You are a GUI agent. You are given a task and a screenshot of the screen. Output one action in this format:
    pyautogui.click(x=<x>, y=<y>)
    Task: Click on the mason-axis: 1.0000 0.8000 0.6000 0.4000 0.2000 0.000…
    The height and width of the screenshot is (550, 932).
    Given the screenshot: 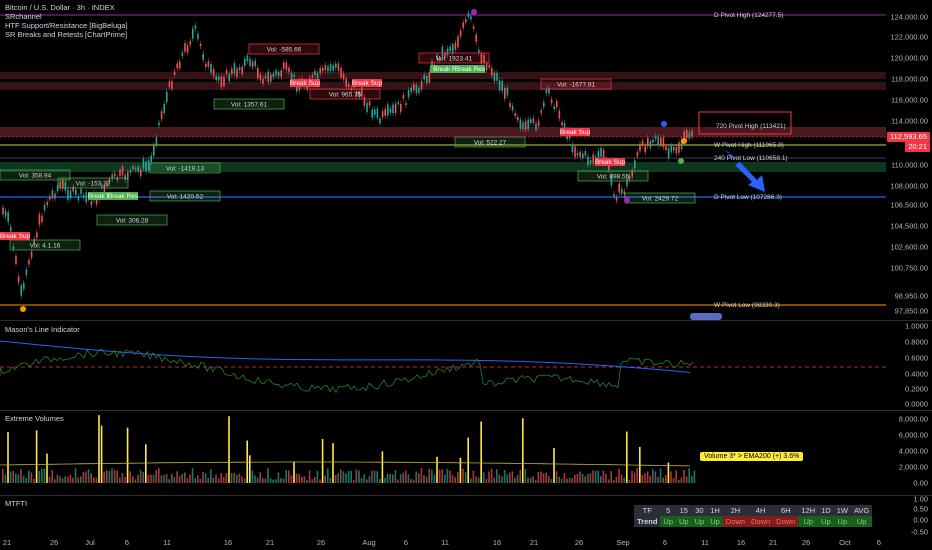 What is the action you would take?
    pyautogui.click(x=909, y=365)
    